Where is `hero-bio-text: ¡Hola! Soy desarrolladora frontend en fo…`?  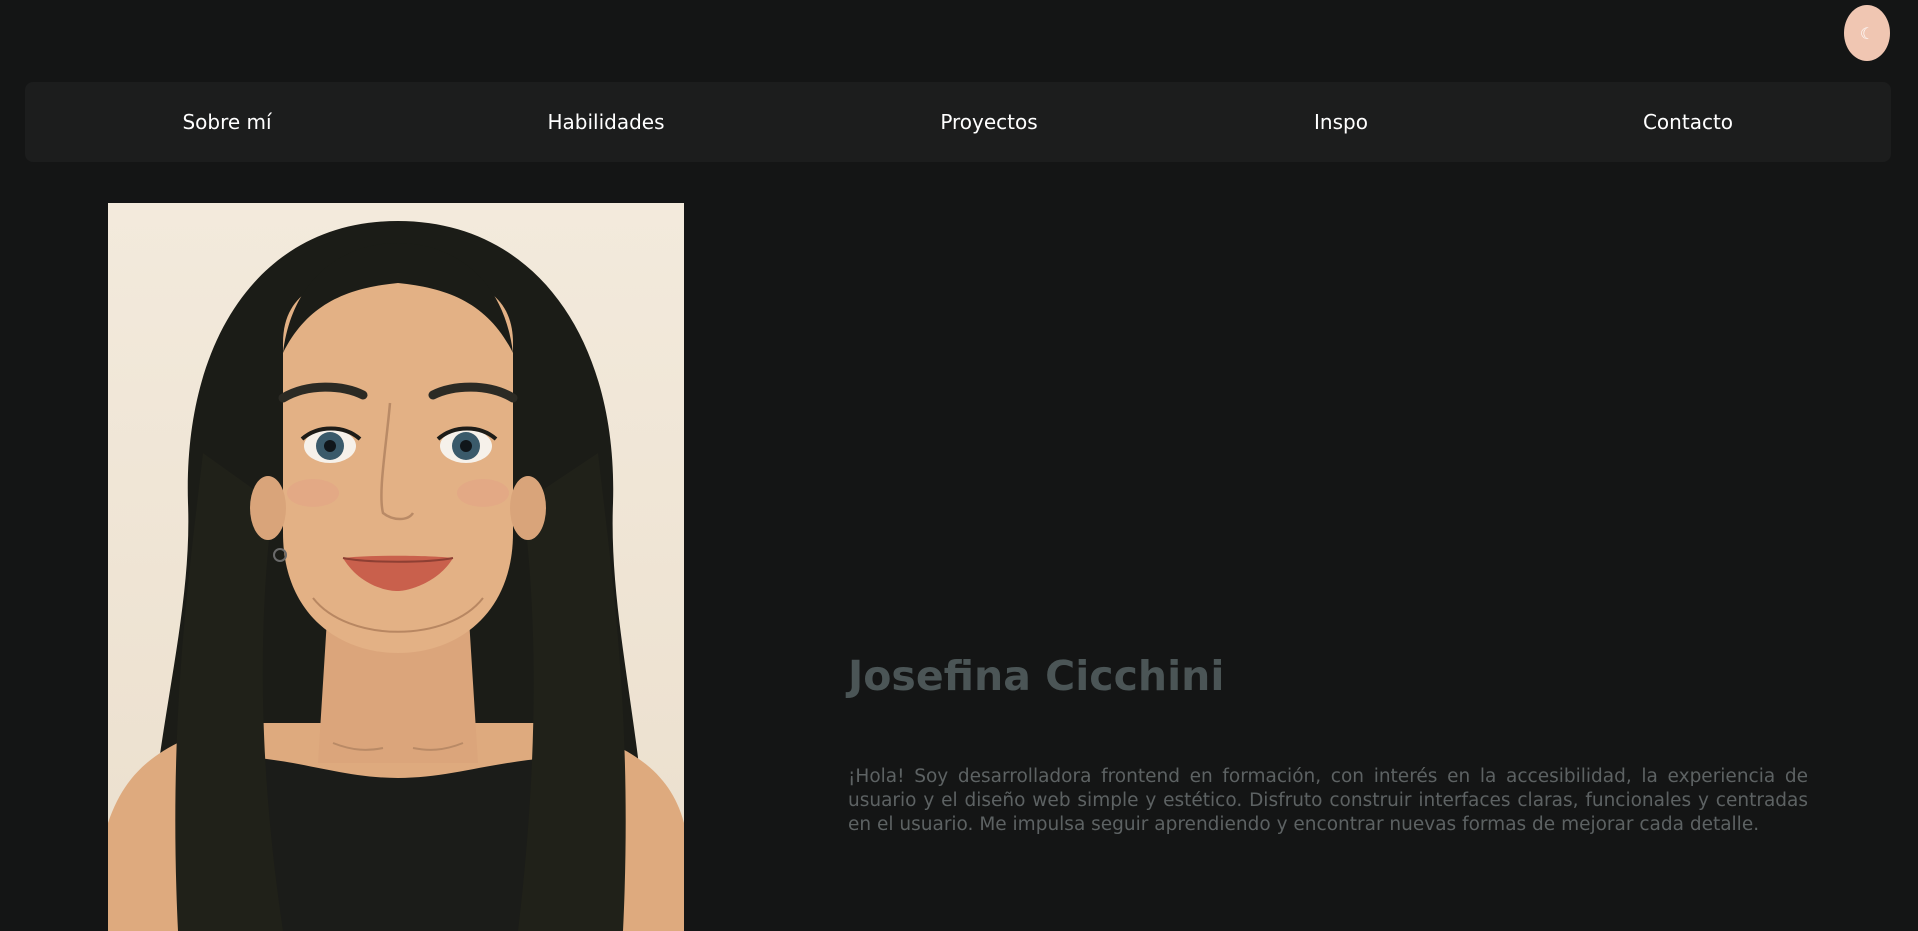 hero-bio-text: ¡Hola! Soy desarrolladora frontend en fo… is located at coordinates (1328, 800).